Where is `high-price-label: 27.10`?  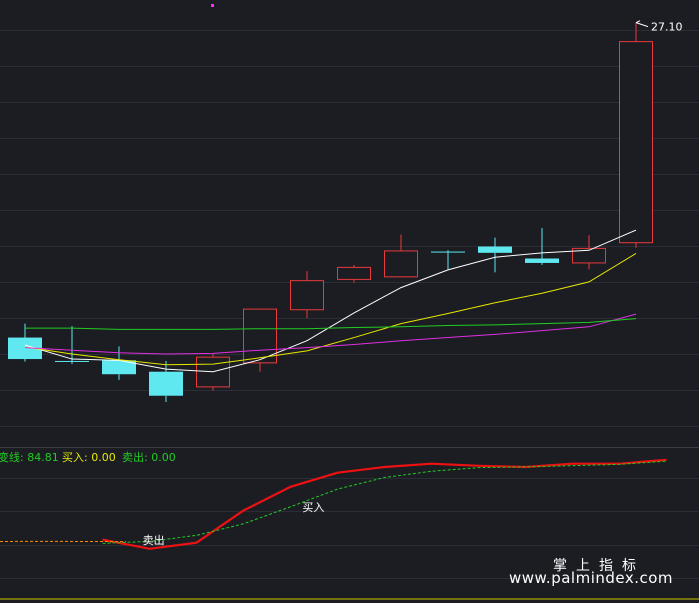 high-price-label: 27.10 is located at coordinates (667, 27).